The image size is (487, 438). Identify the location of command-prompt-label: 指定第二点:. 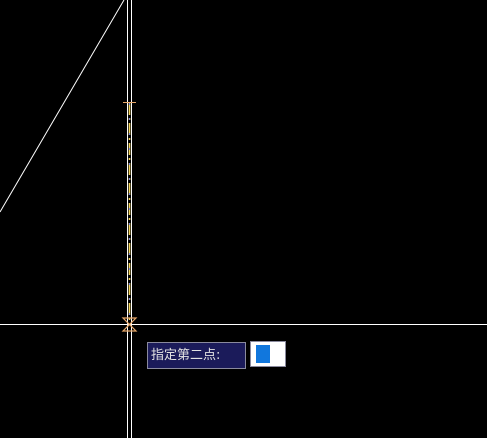
(196, 355).